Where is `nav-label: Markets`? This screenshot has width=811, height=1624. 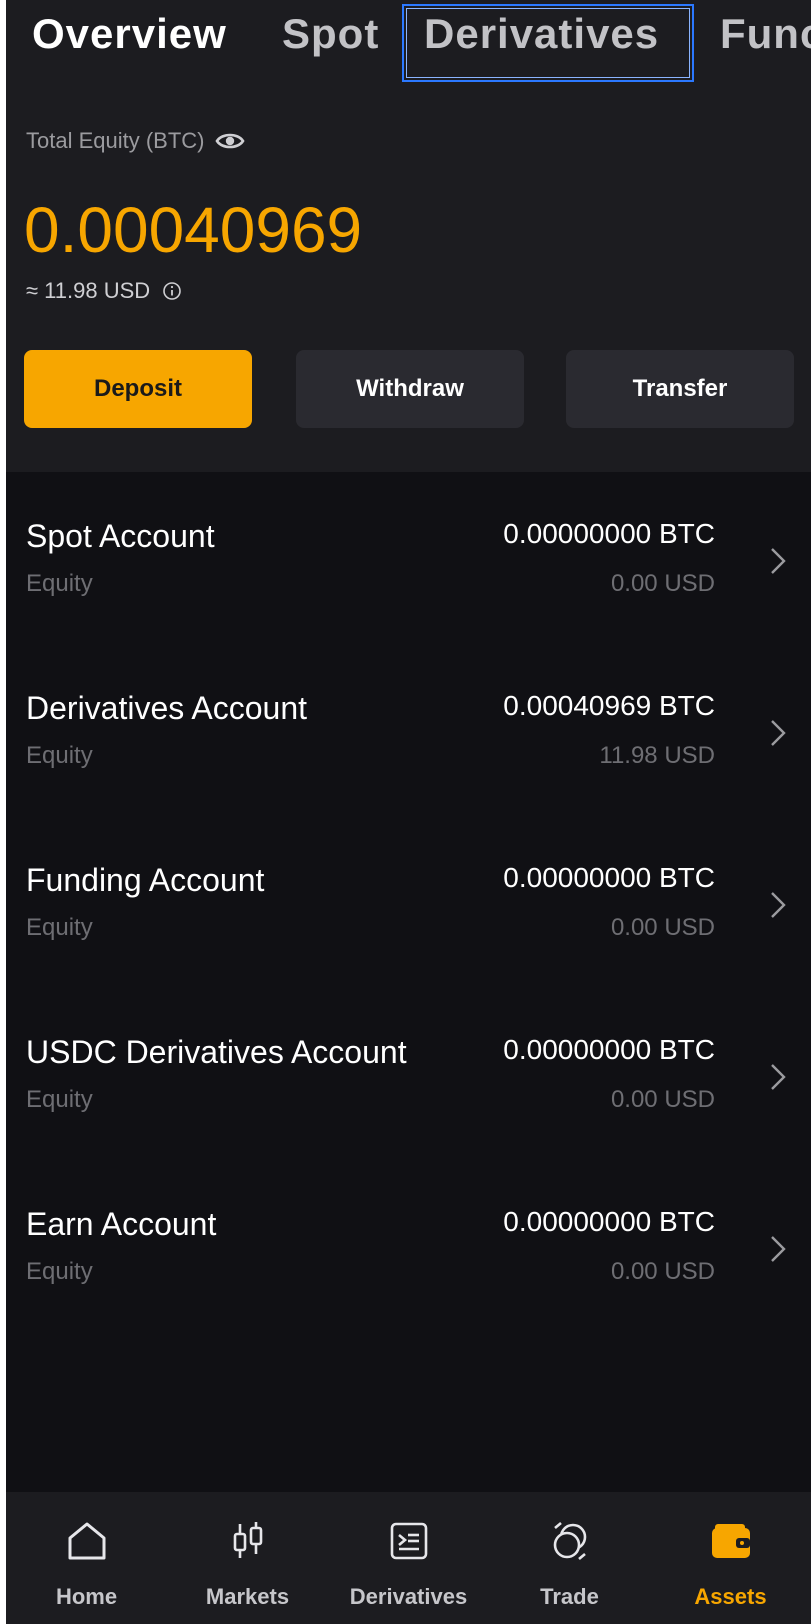 nav-label: Markets is located at coordinates (247, 1596).